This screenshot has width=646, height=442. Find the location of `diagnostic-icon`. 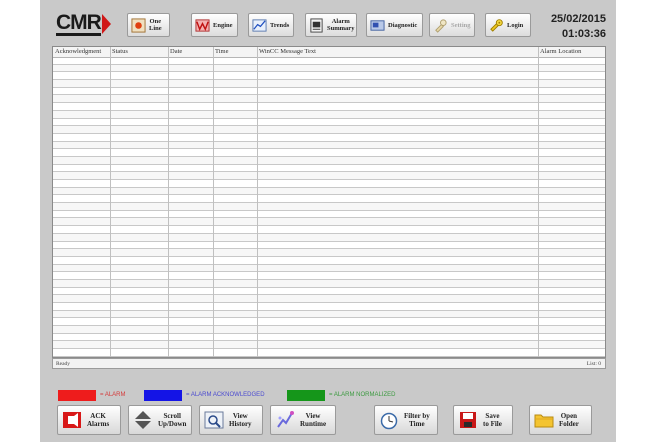

diagnostic-icon is located at coordinates (377, 25).